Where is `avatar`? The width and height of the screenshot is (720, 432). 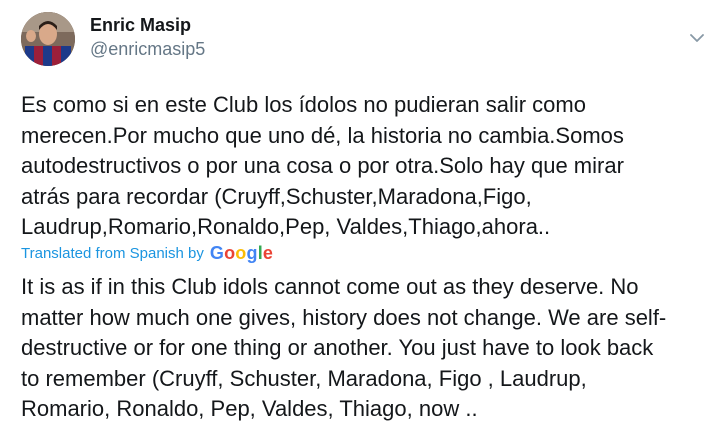
avatar is located at coordinates (48, 39).